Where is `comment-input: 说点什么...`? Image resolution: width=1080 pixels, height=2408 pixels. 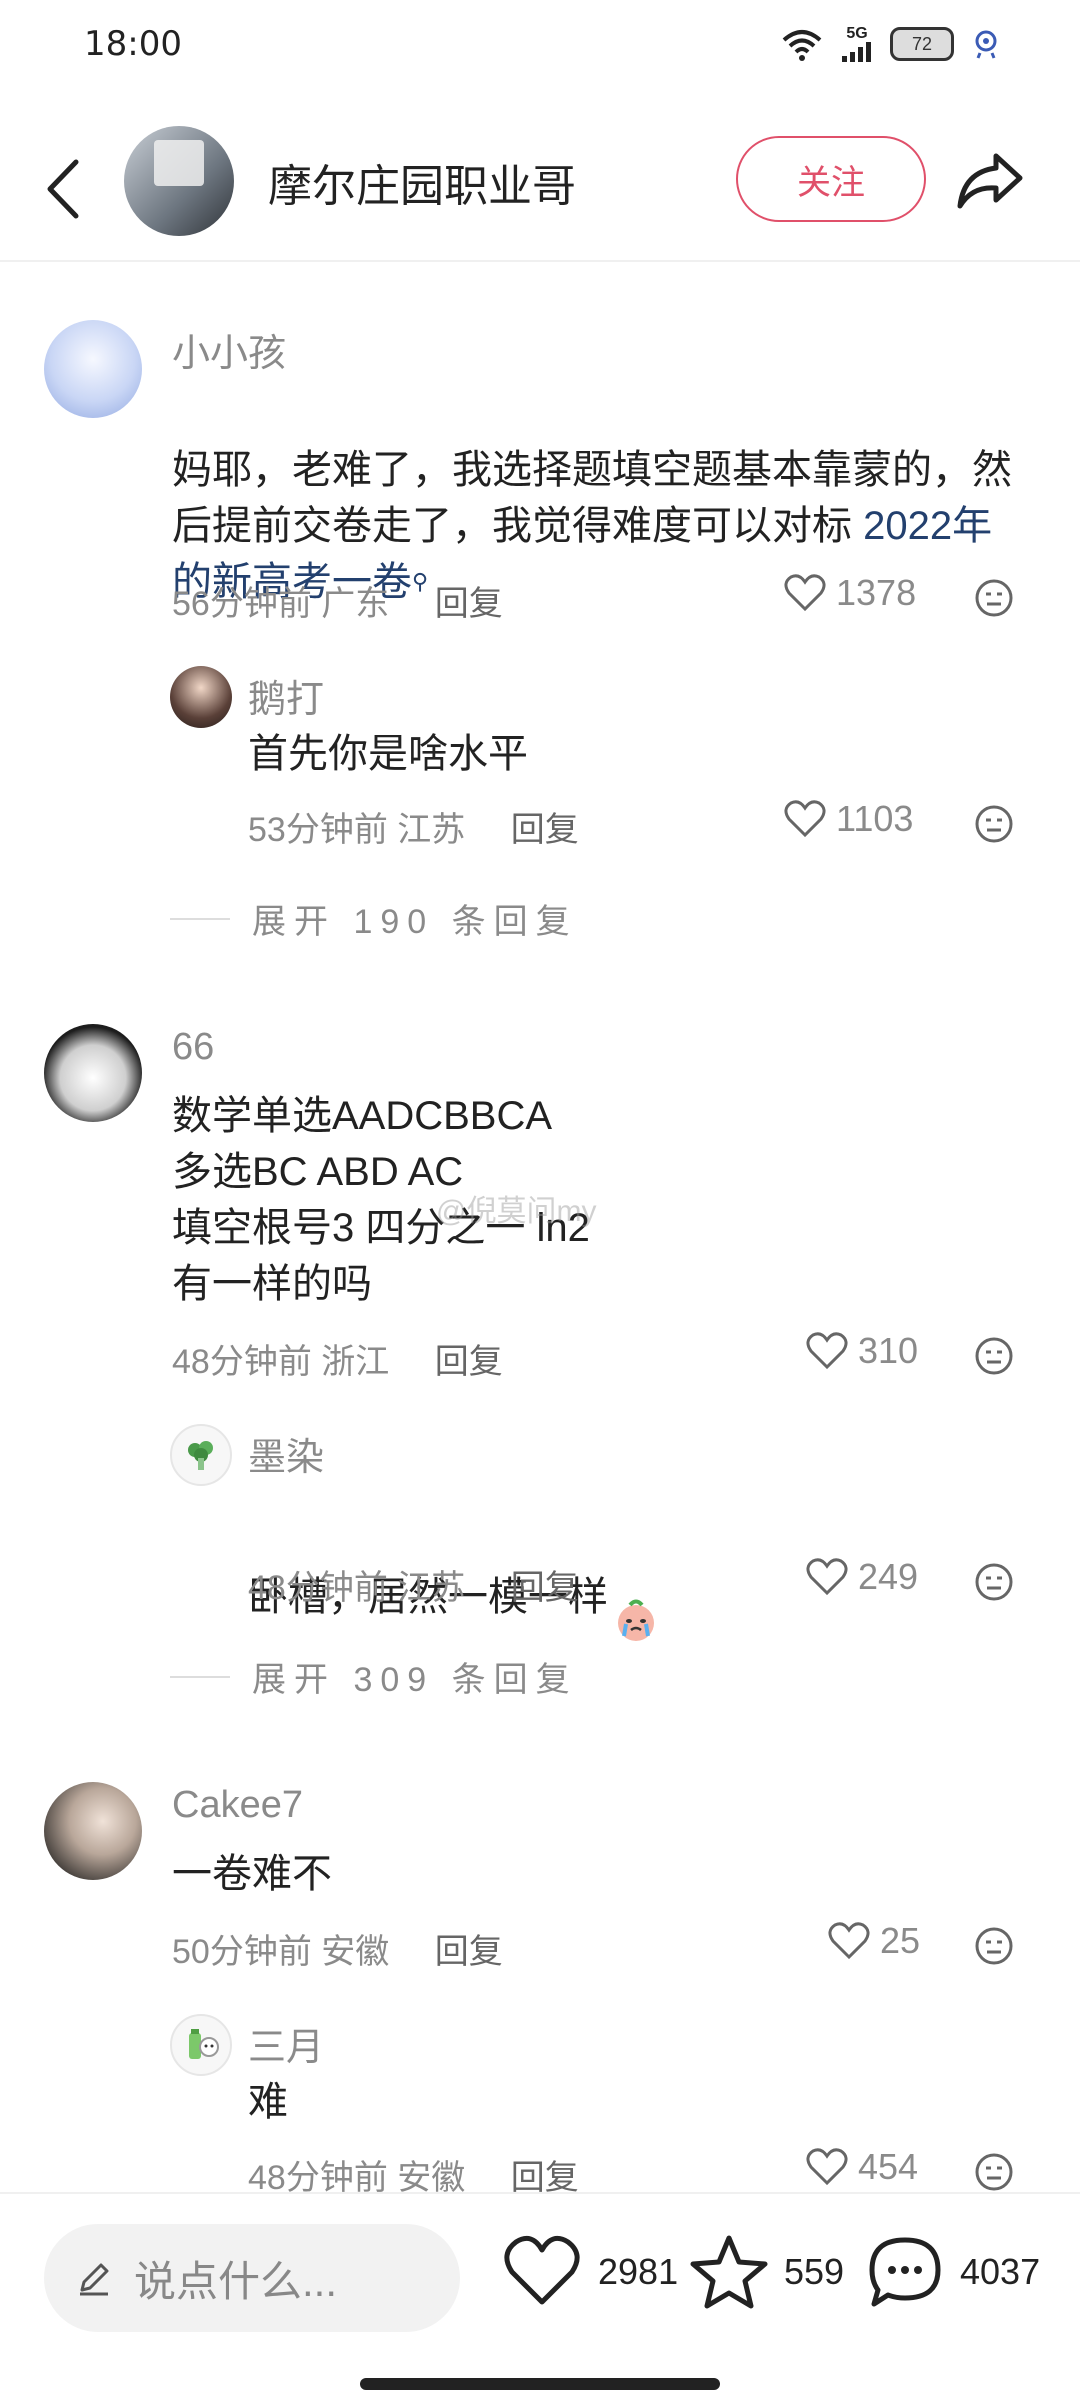 comment-input: 说点什么... is located at coordinates (252, 2278).